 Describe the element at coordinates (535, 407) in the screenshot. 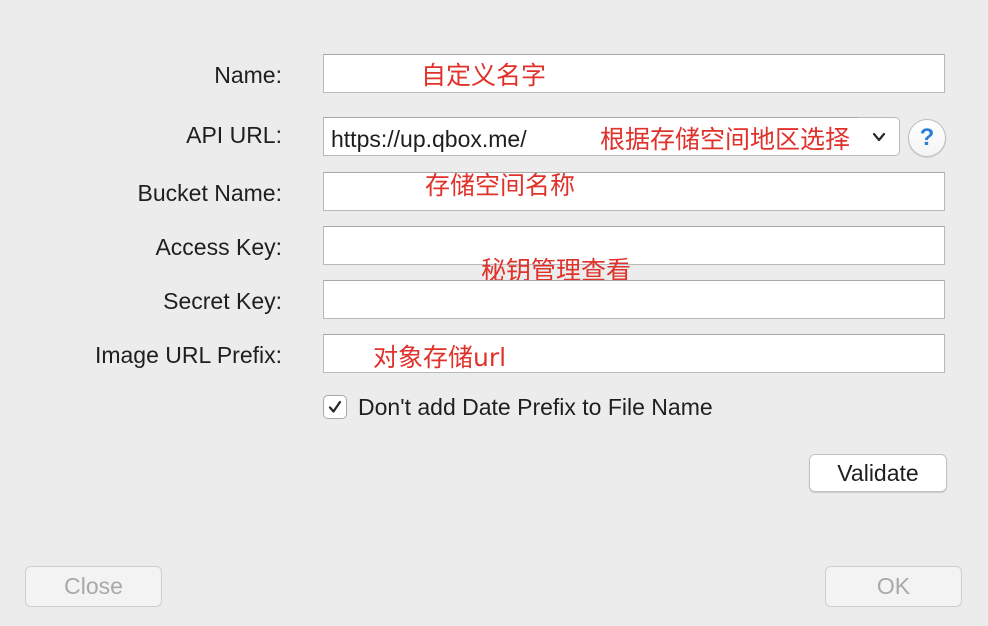

I see `date-prefix-checkbox-label: Don't add Date Prefix to File Name` at that location.